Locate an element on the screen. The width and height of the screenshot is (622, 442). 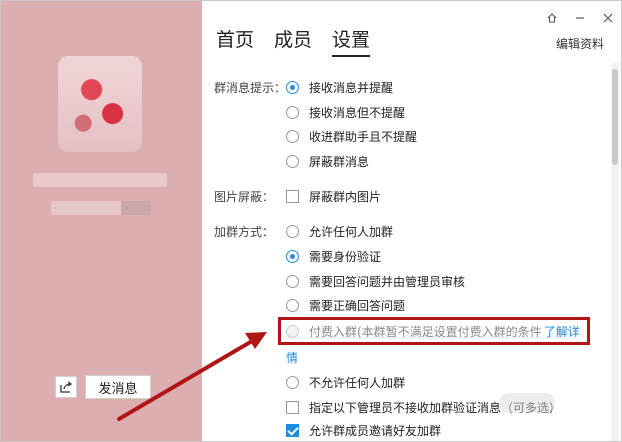
join-option-answer-review: 需要回答问题并由管理员审核 is located at coordinates (375, 281).